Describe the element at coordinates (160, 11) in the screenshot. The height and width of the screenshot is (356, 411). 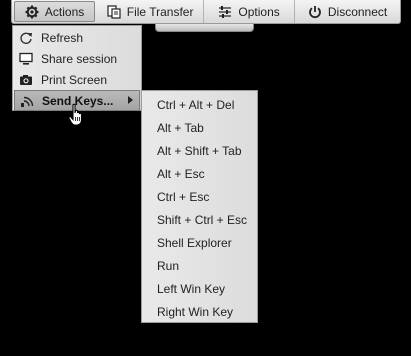
I see `file-transfer-label: File Transfer` at that location.